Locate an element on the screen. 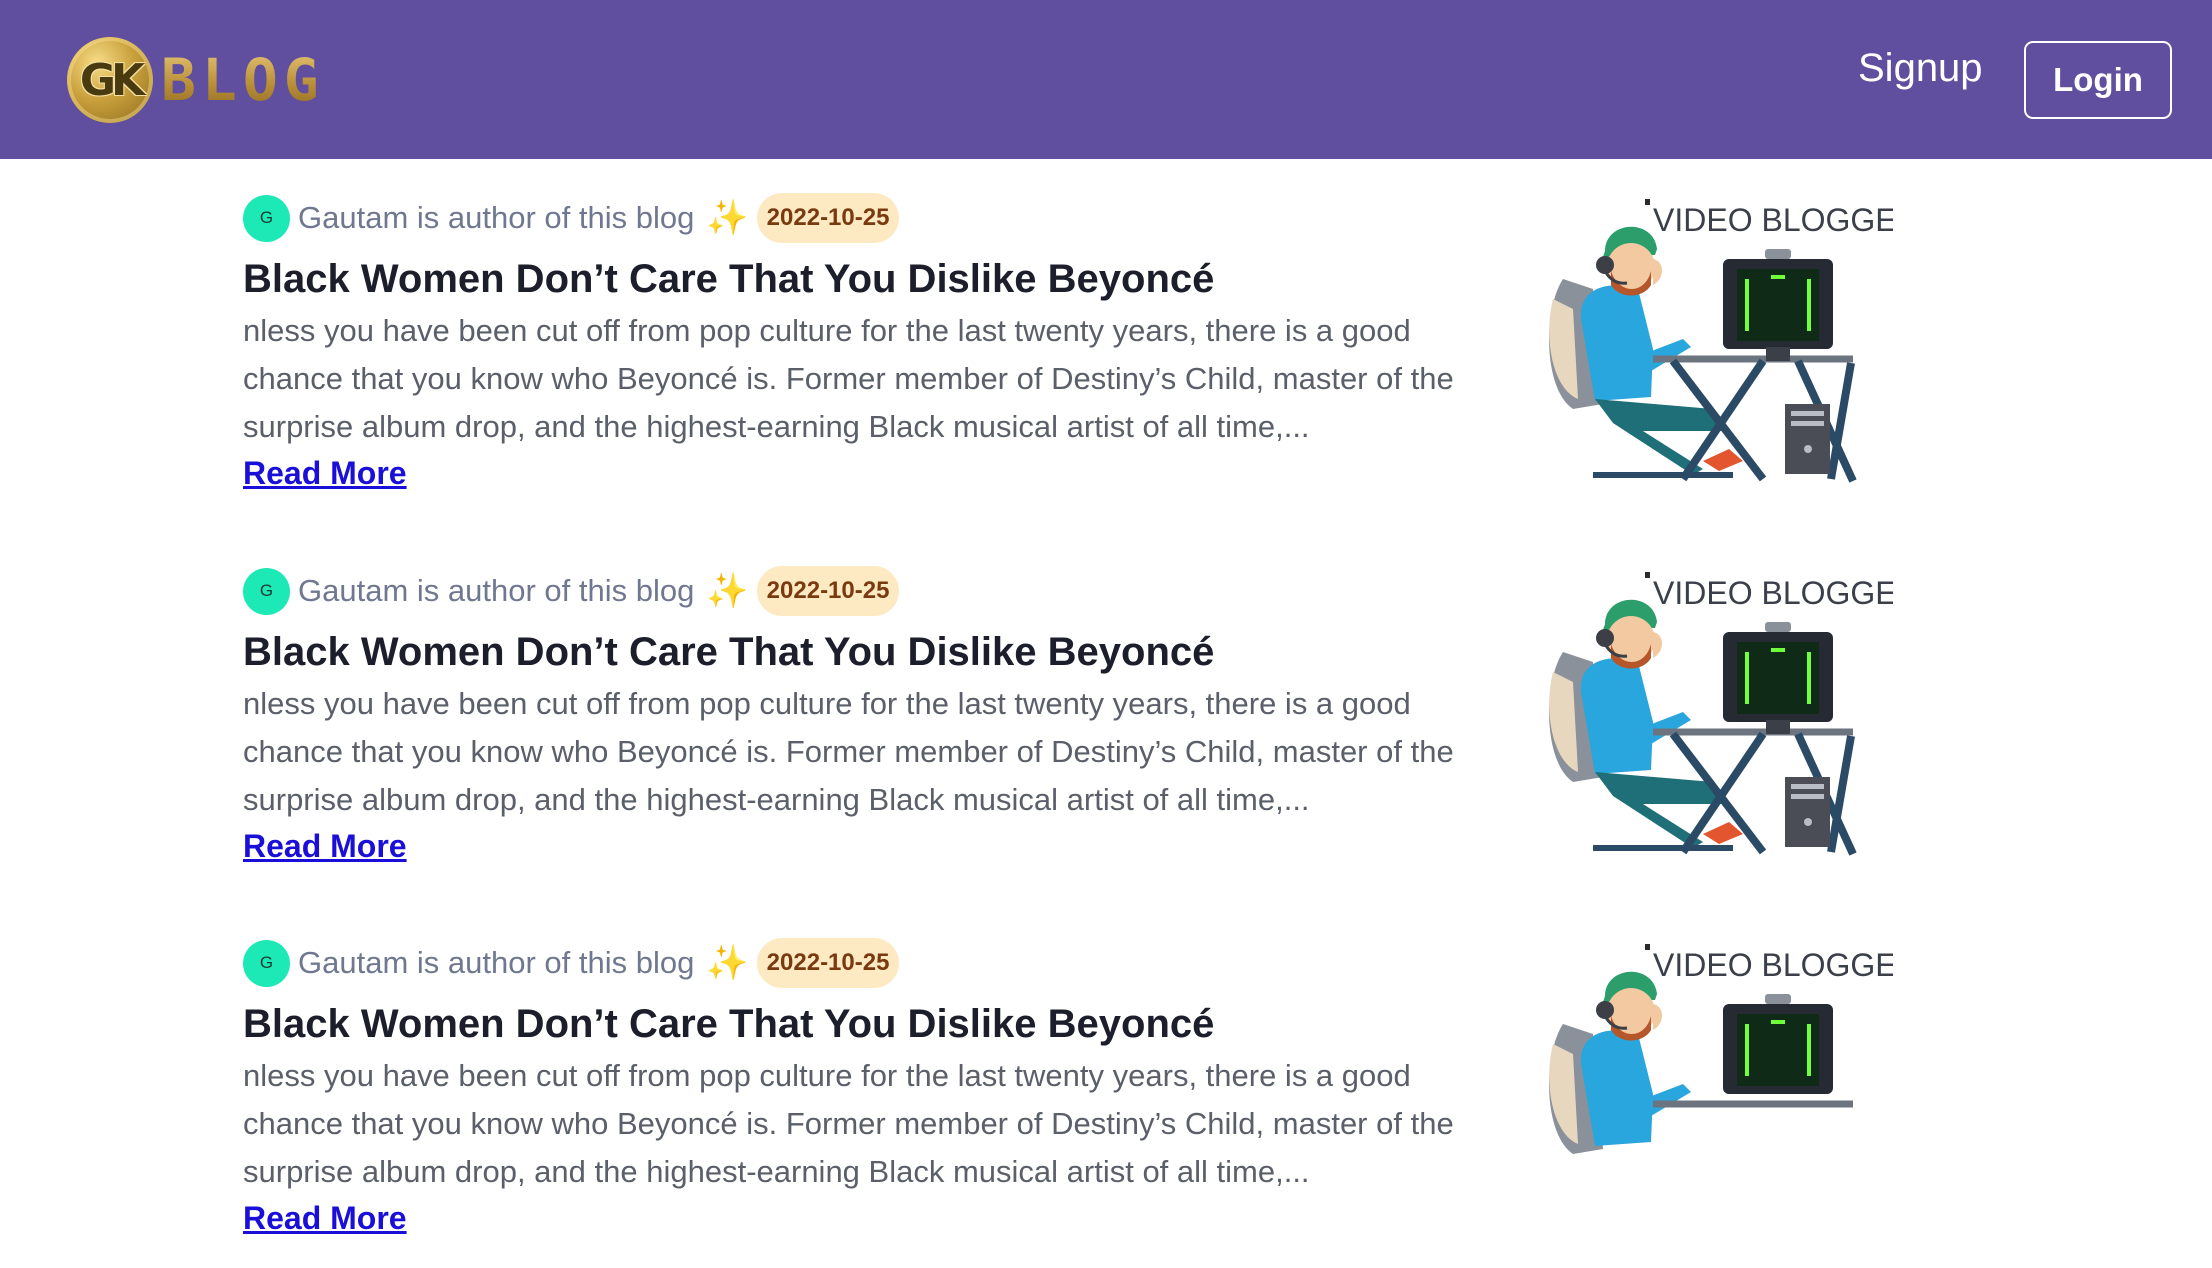 The height and width of the screenshot is (1268, 2212). site-logo: GK BLOG is located at coordinates (196, 80).